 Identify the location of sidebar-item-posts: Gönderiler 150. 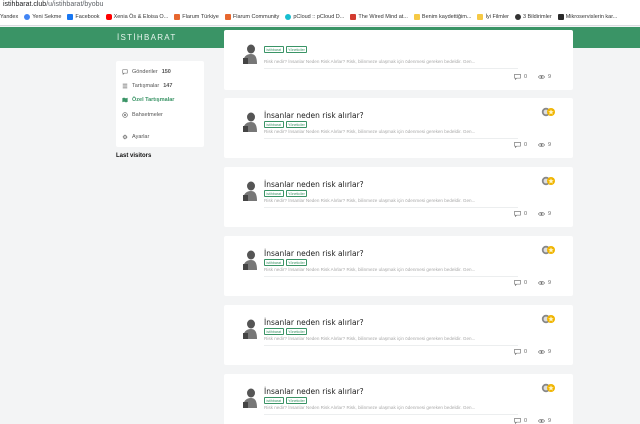
(146, 72).